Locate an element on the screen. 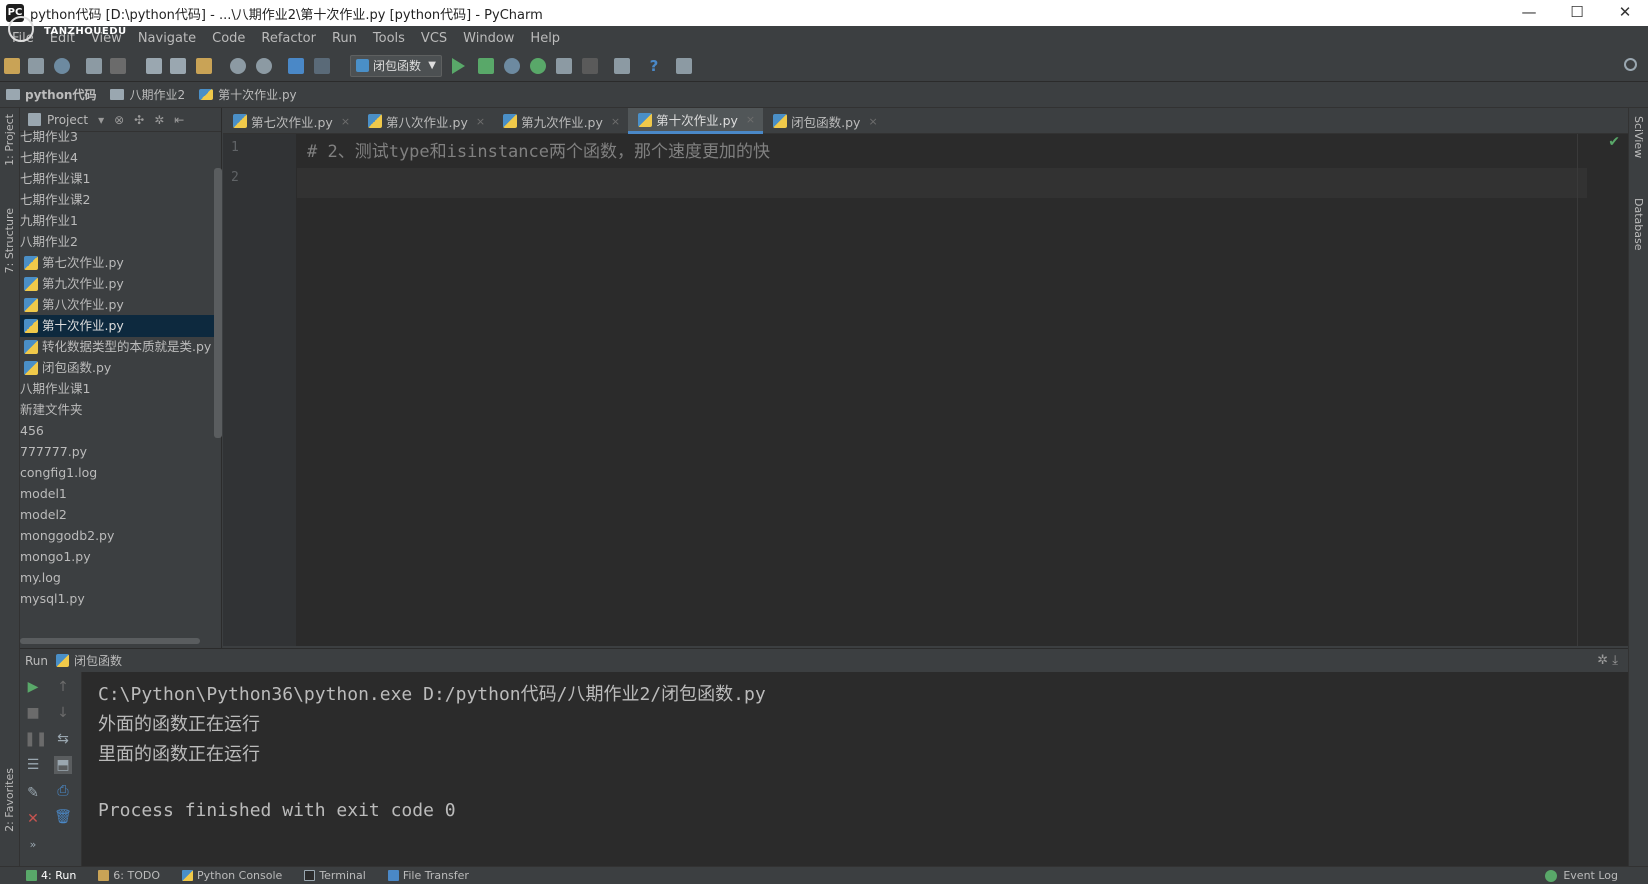 The width and height of the screenshot is (1648, 884). stop-icon is located at coordinates (590, 66).